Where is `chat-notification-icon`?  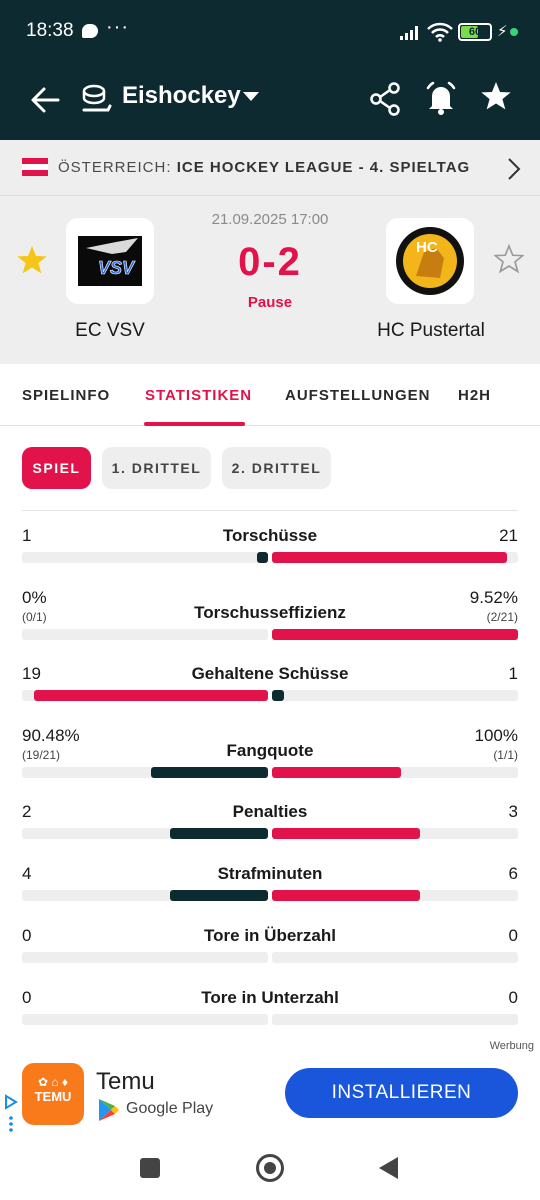
chat-notification-icon is located at coordinates (90, 31).